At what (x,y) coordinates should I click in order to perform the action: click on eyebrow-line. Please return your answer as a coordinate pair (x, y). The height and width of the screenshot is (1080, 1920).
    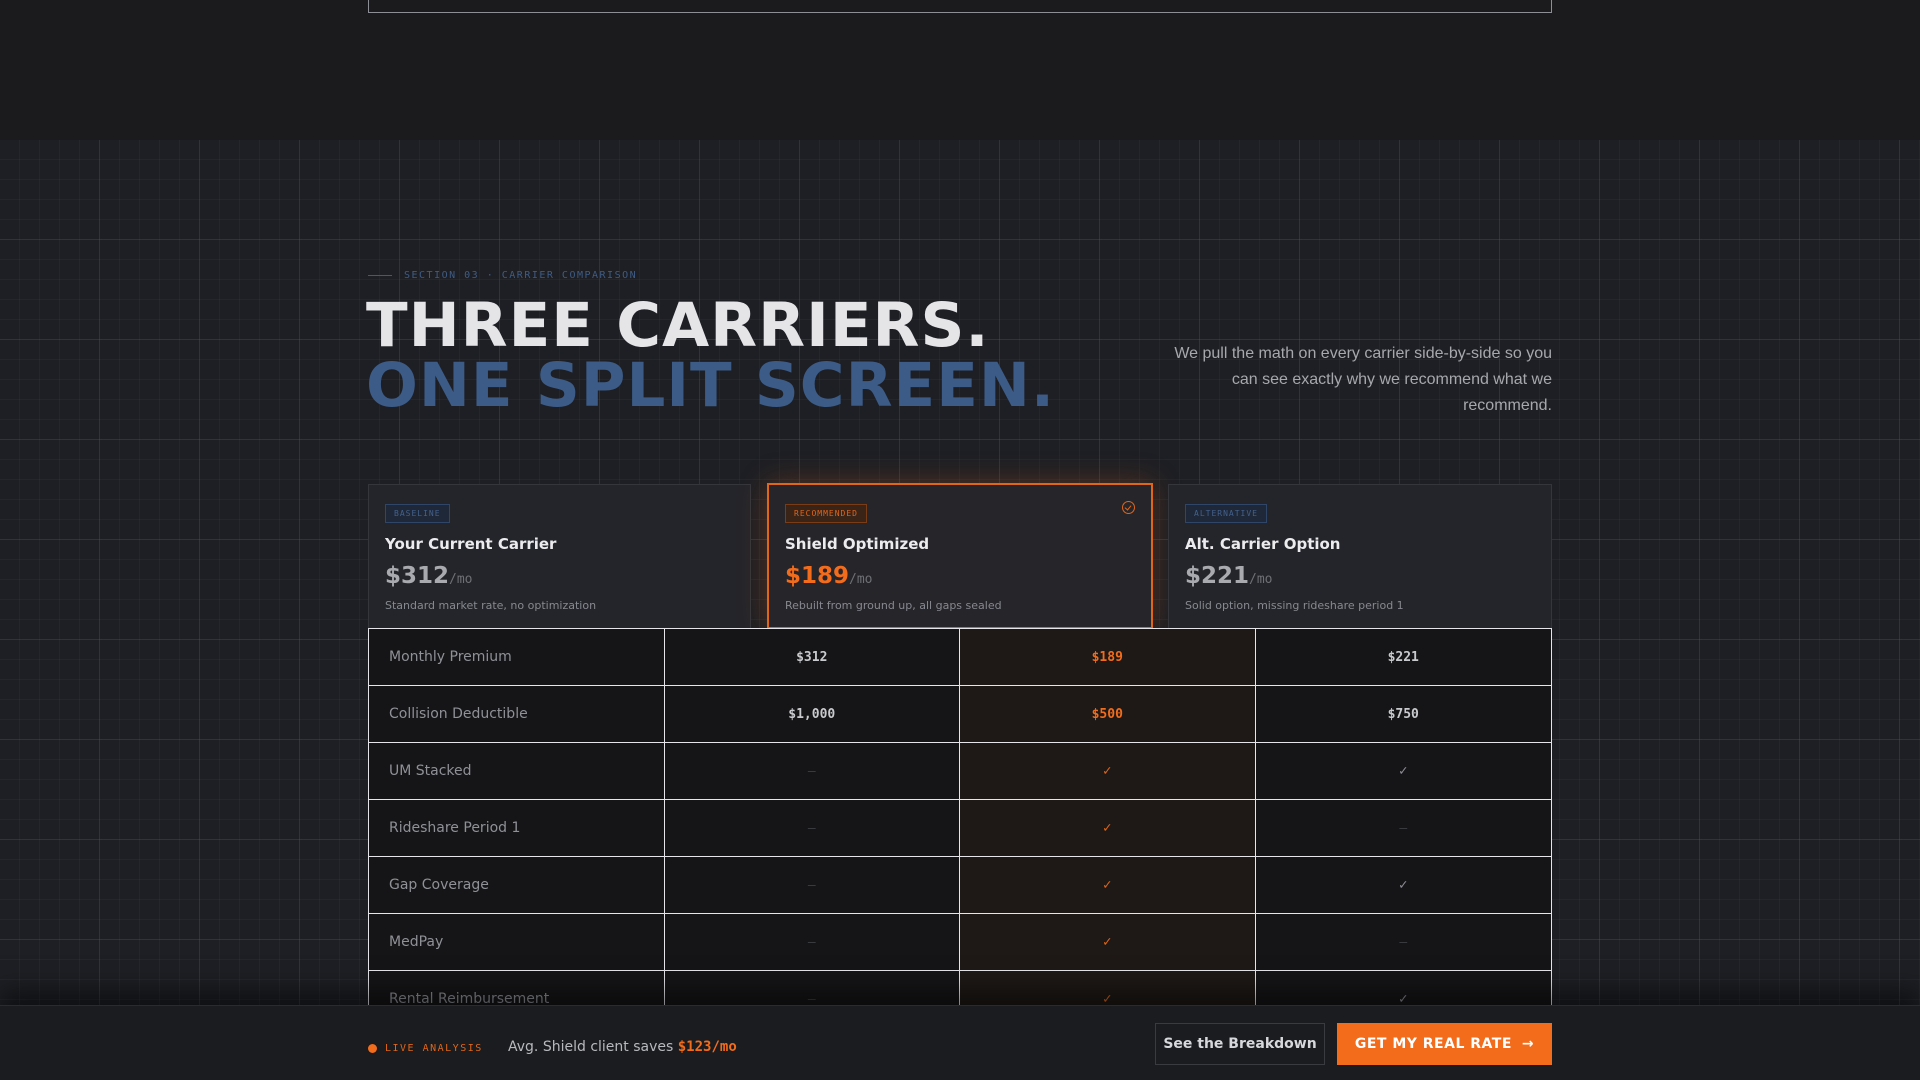
    Looking at the image, I should click on (380, 275).